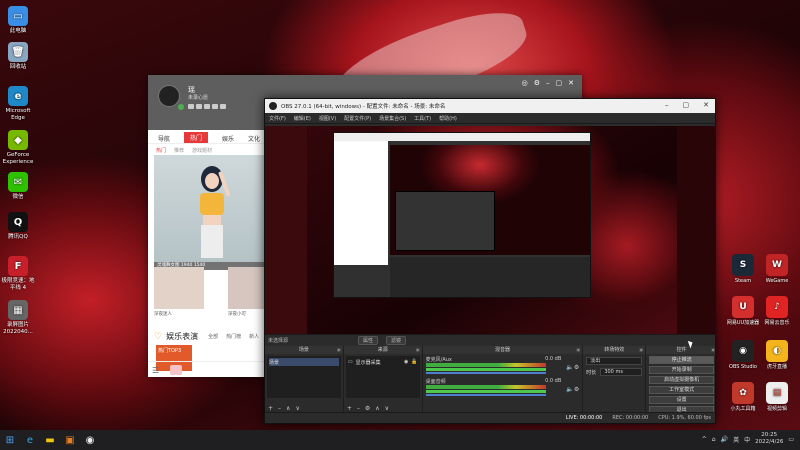 This screenshot has height=450, width=800. Describe the element at coordinates (681, 360) in the screenshot. I see `stop-stream-button: 停止推流` at that location.